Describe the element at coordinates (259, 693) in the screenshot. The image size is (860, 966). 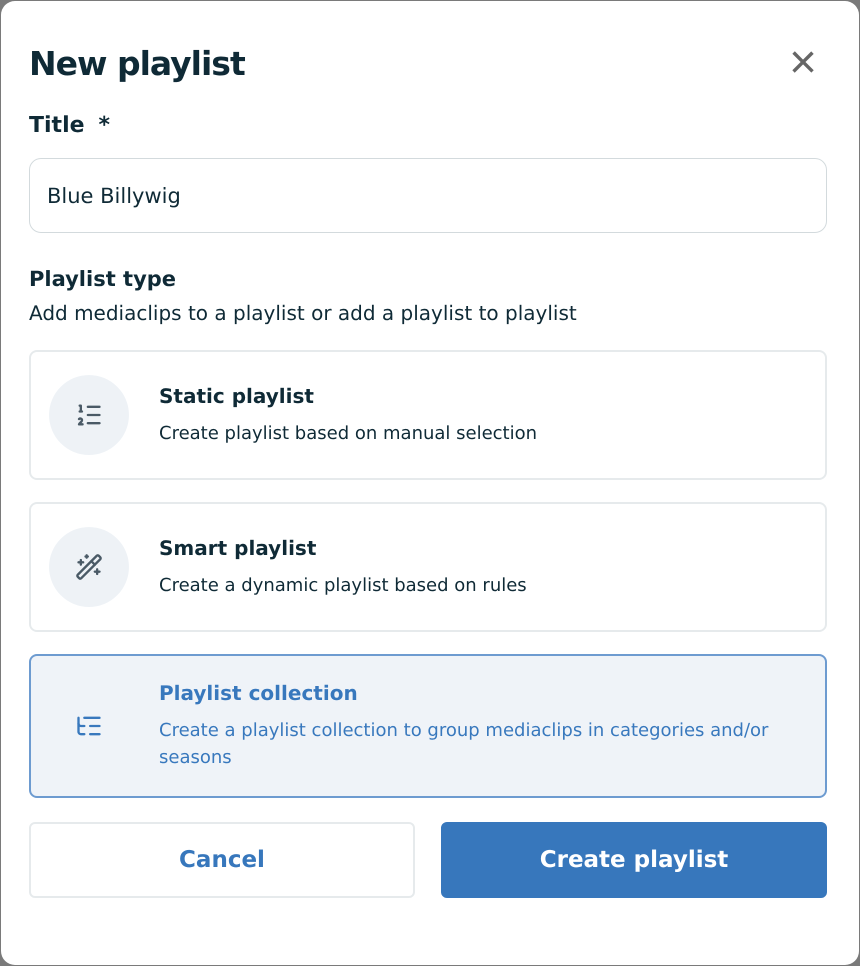
I see `option-title: Playlist collection` at that location.